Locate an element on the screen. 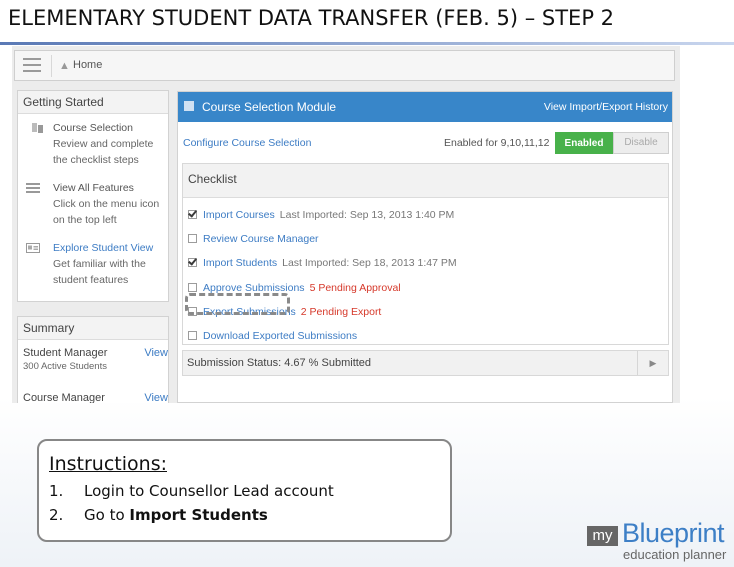 The height and width of the screenshot is (567, 734). import-students-highlight is located at coordinates (237, 304).